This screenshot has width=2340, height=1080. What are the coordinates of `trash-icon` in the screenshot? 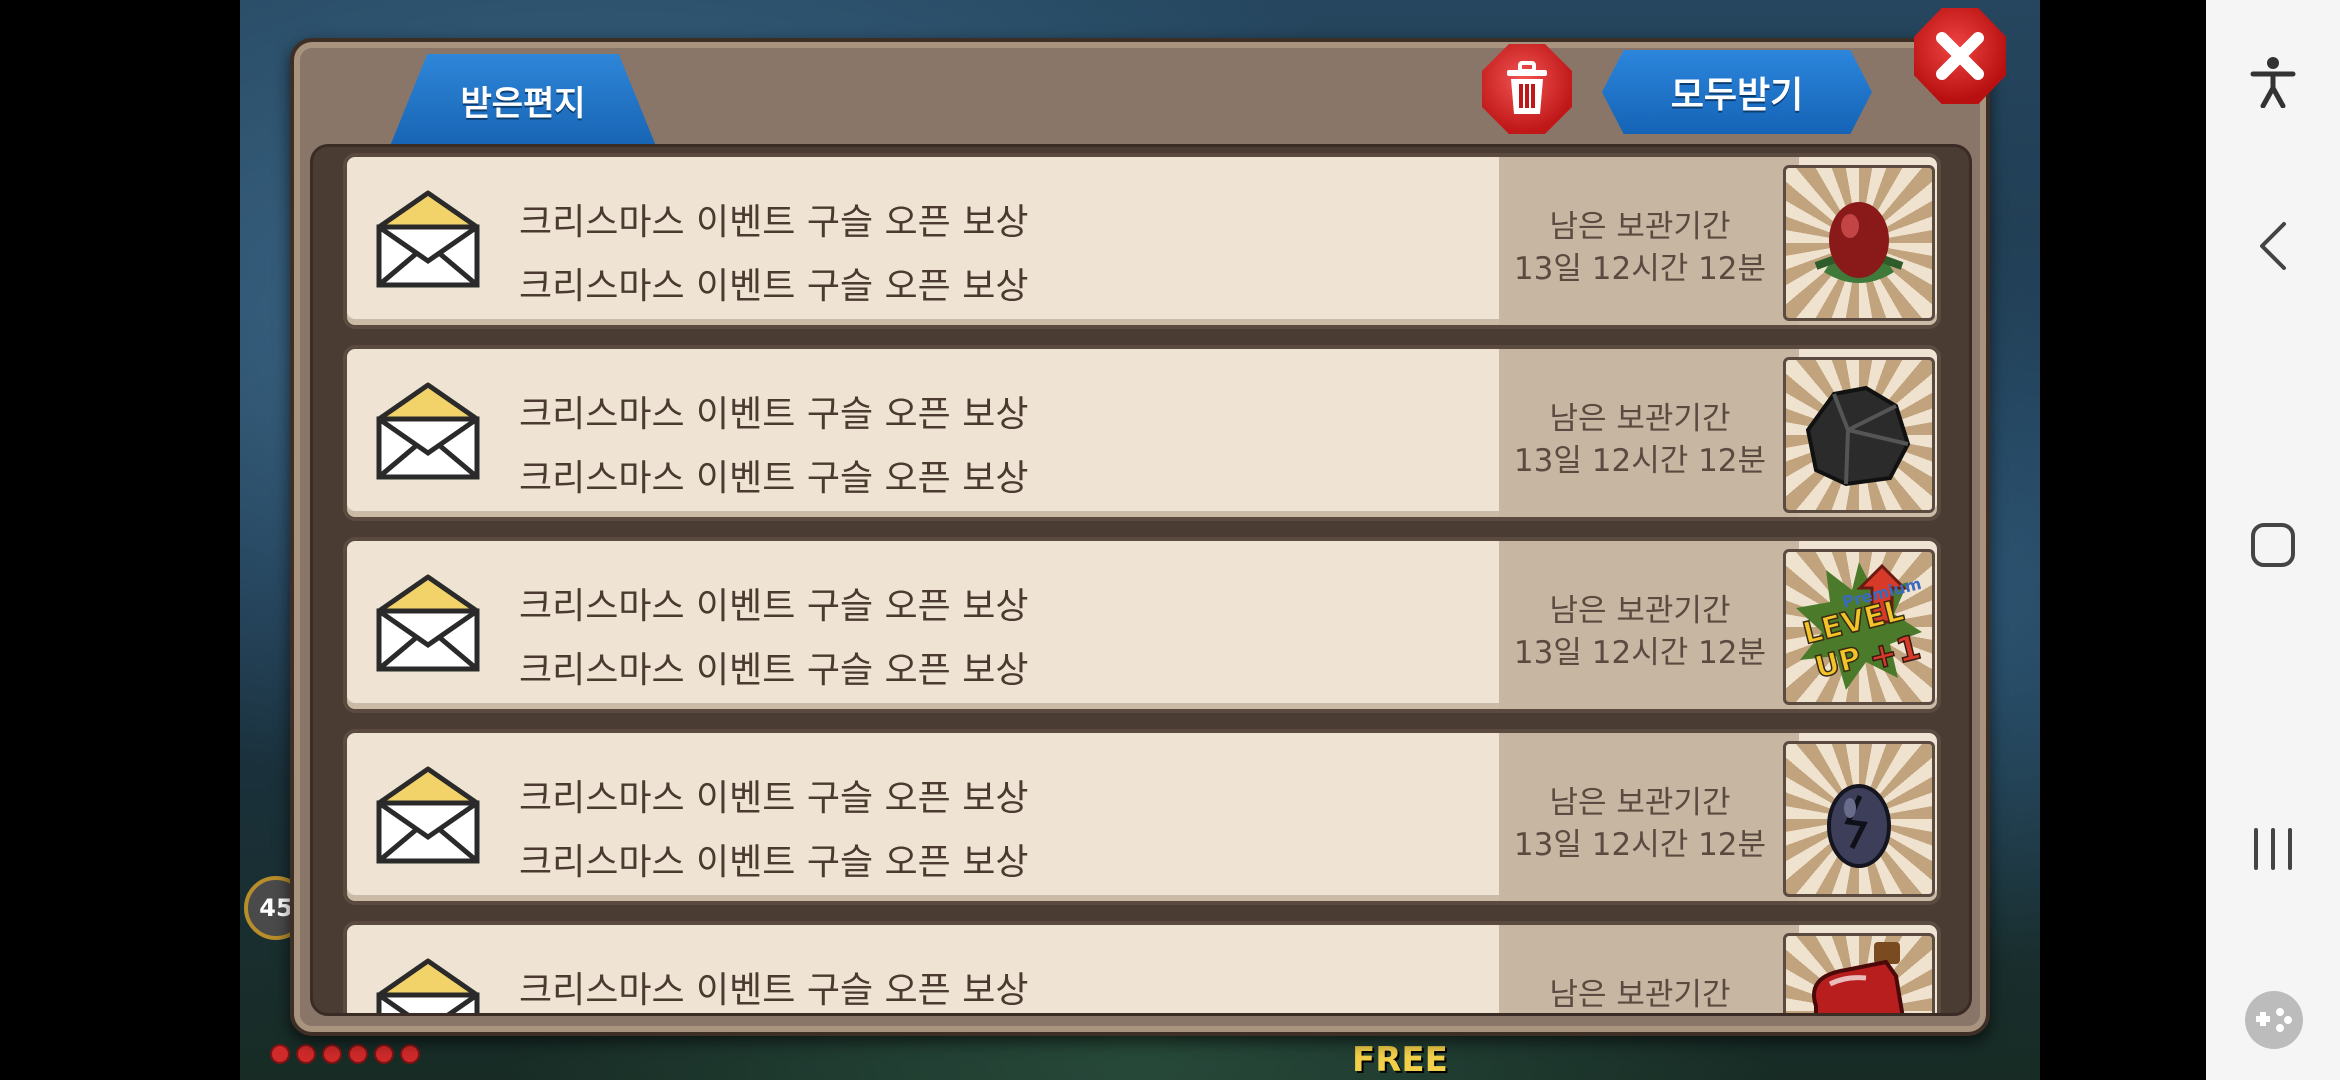 It's located at (1527, 87).